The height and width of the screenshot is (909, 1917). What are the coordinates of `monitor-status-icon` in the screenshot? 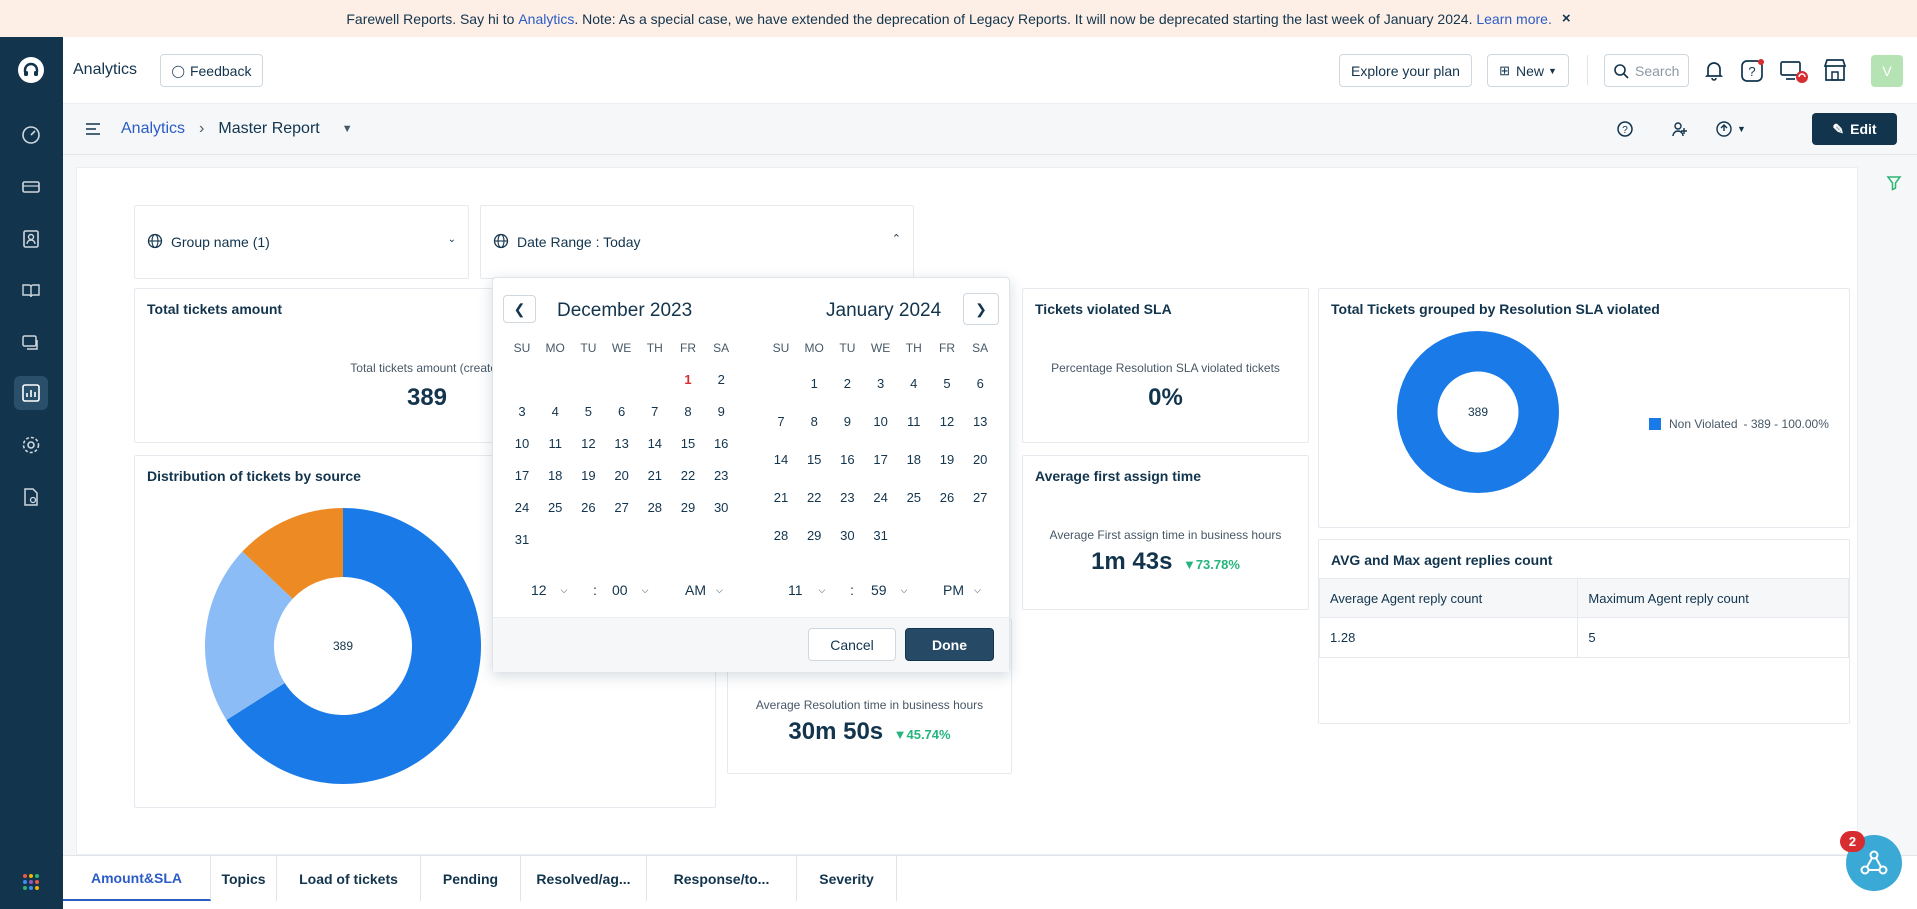 It's located at (1794, 73).